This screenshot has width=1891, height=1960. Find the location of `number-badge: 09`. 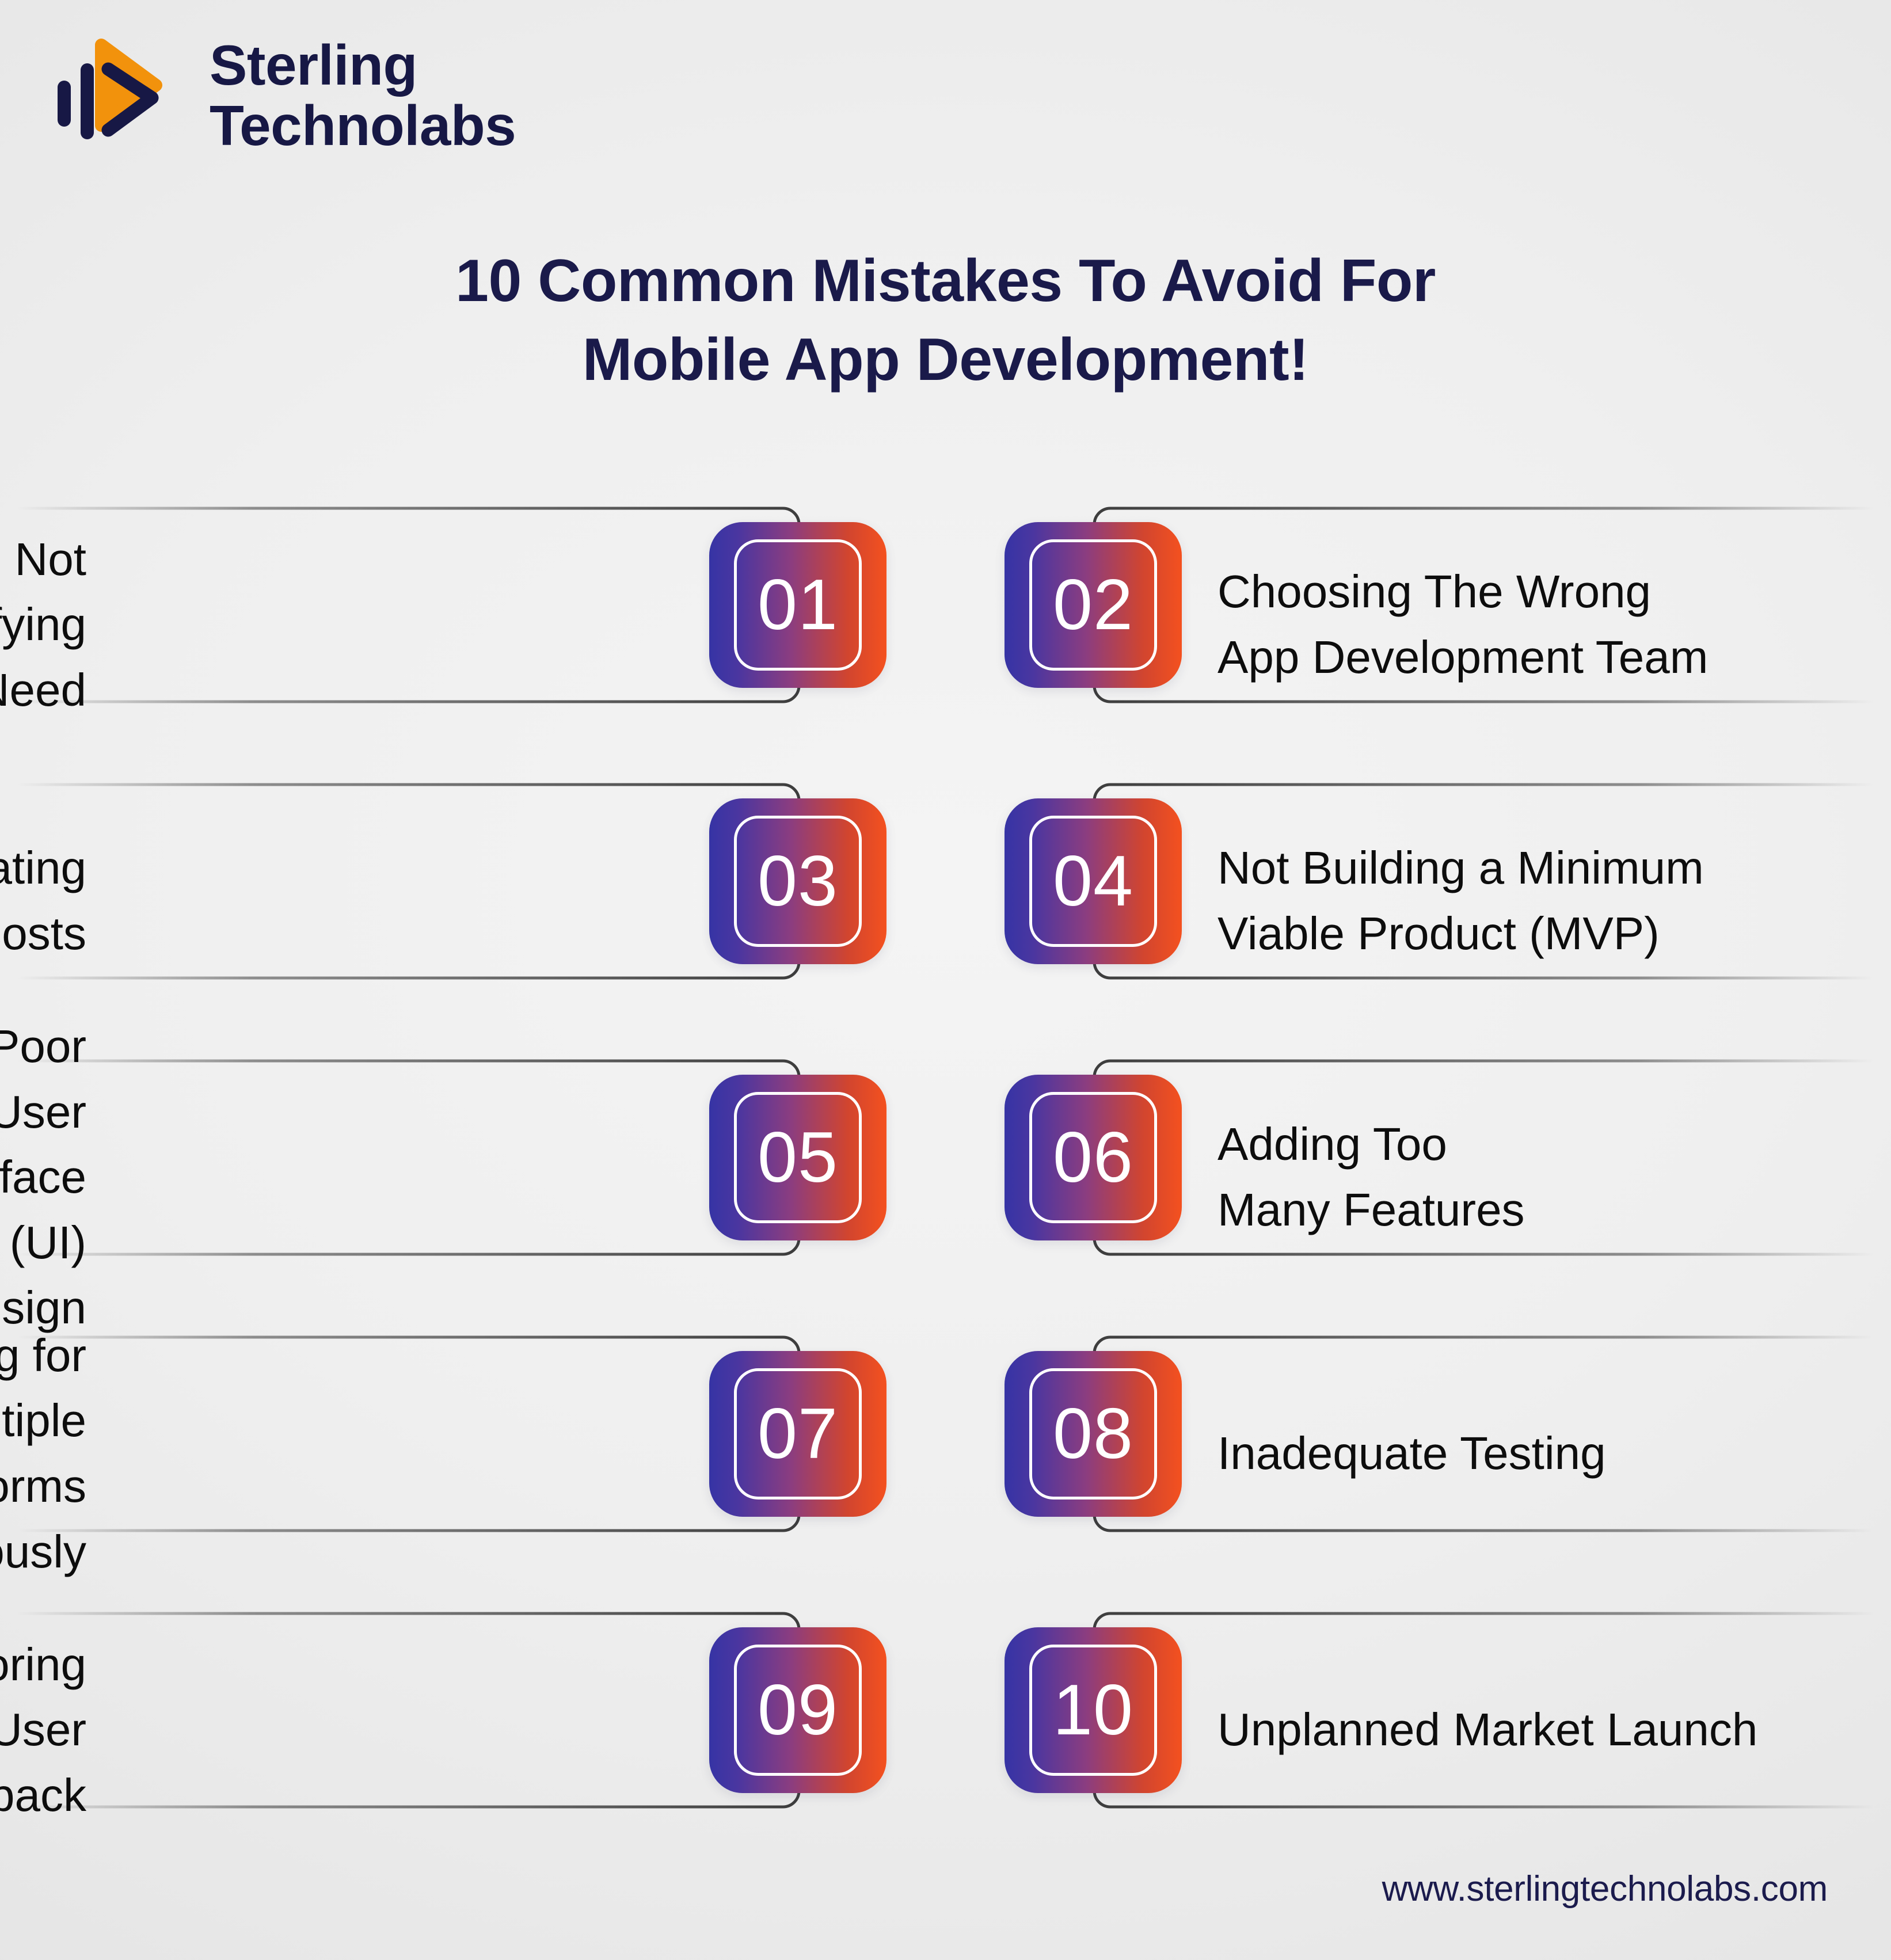

number-badge: 09 is located at coordinates (797, 1710).